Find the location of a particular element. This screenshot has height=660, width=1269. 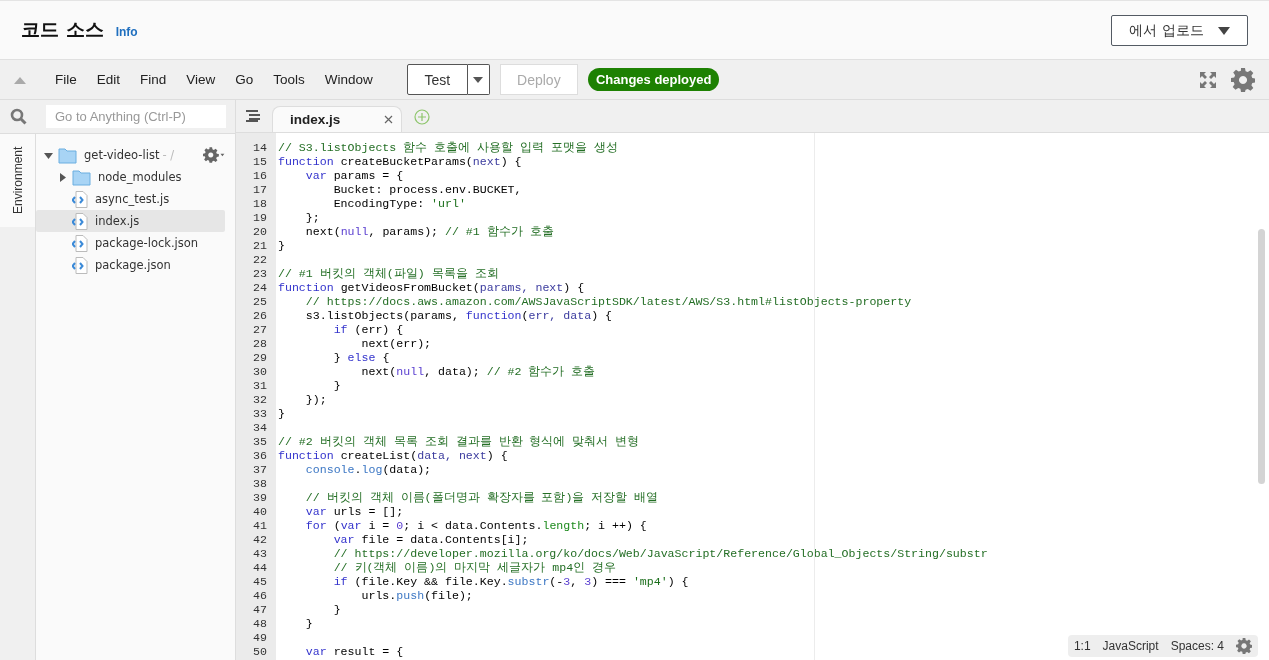

code-line: urls.push(file); is located at coordinates (416, 596).